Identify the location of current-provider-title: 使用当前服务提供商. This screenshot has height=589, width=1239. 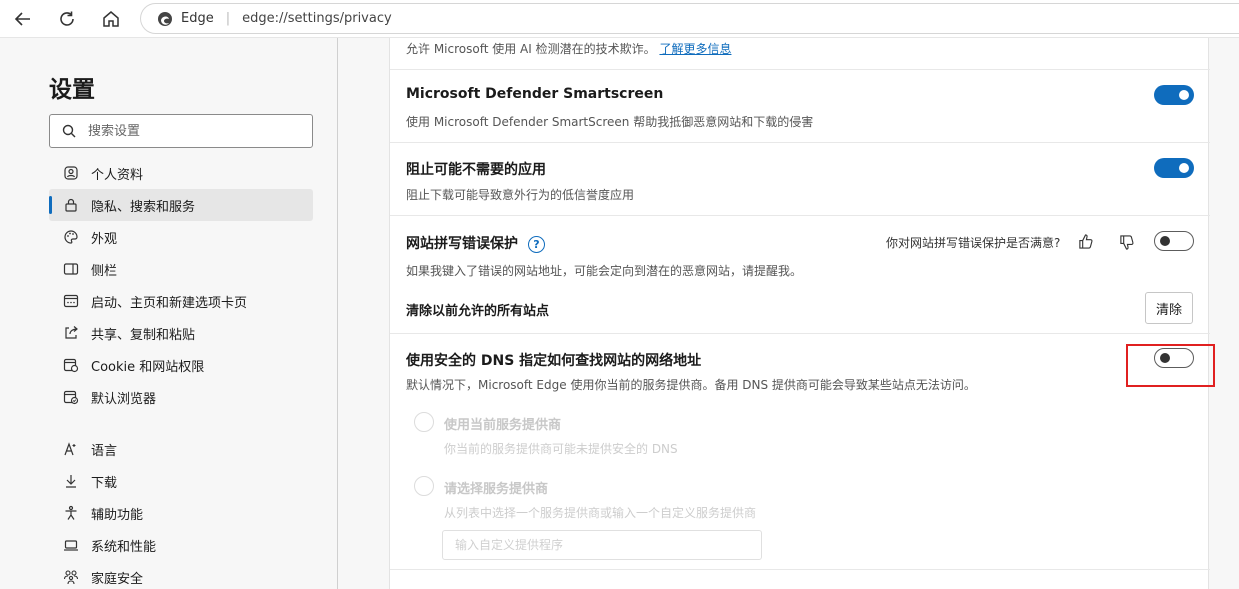
(503, 425).